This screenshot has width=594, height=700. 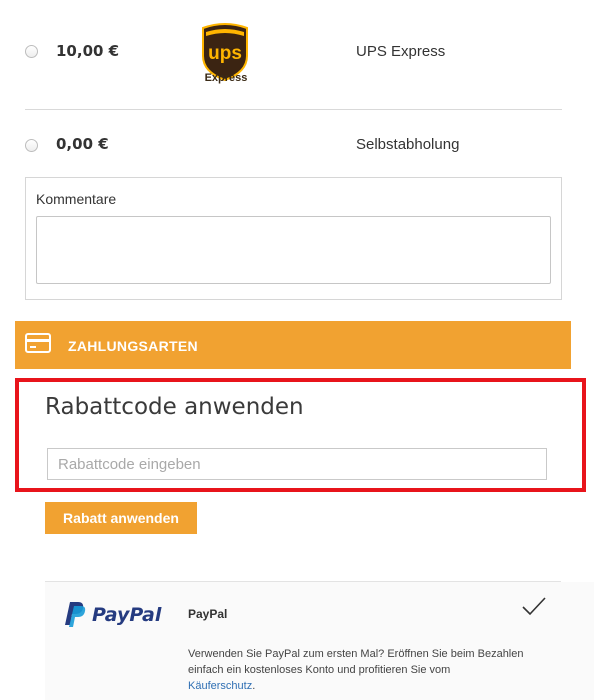 What do you see at coordinates (121, 518) in the screenshot?
I see `apply-discount-button: Rabatt anwenden` at bounding box center [121, 518].